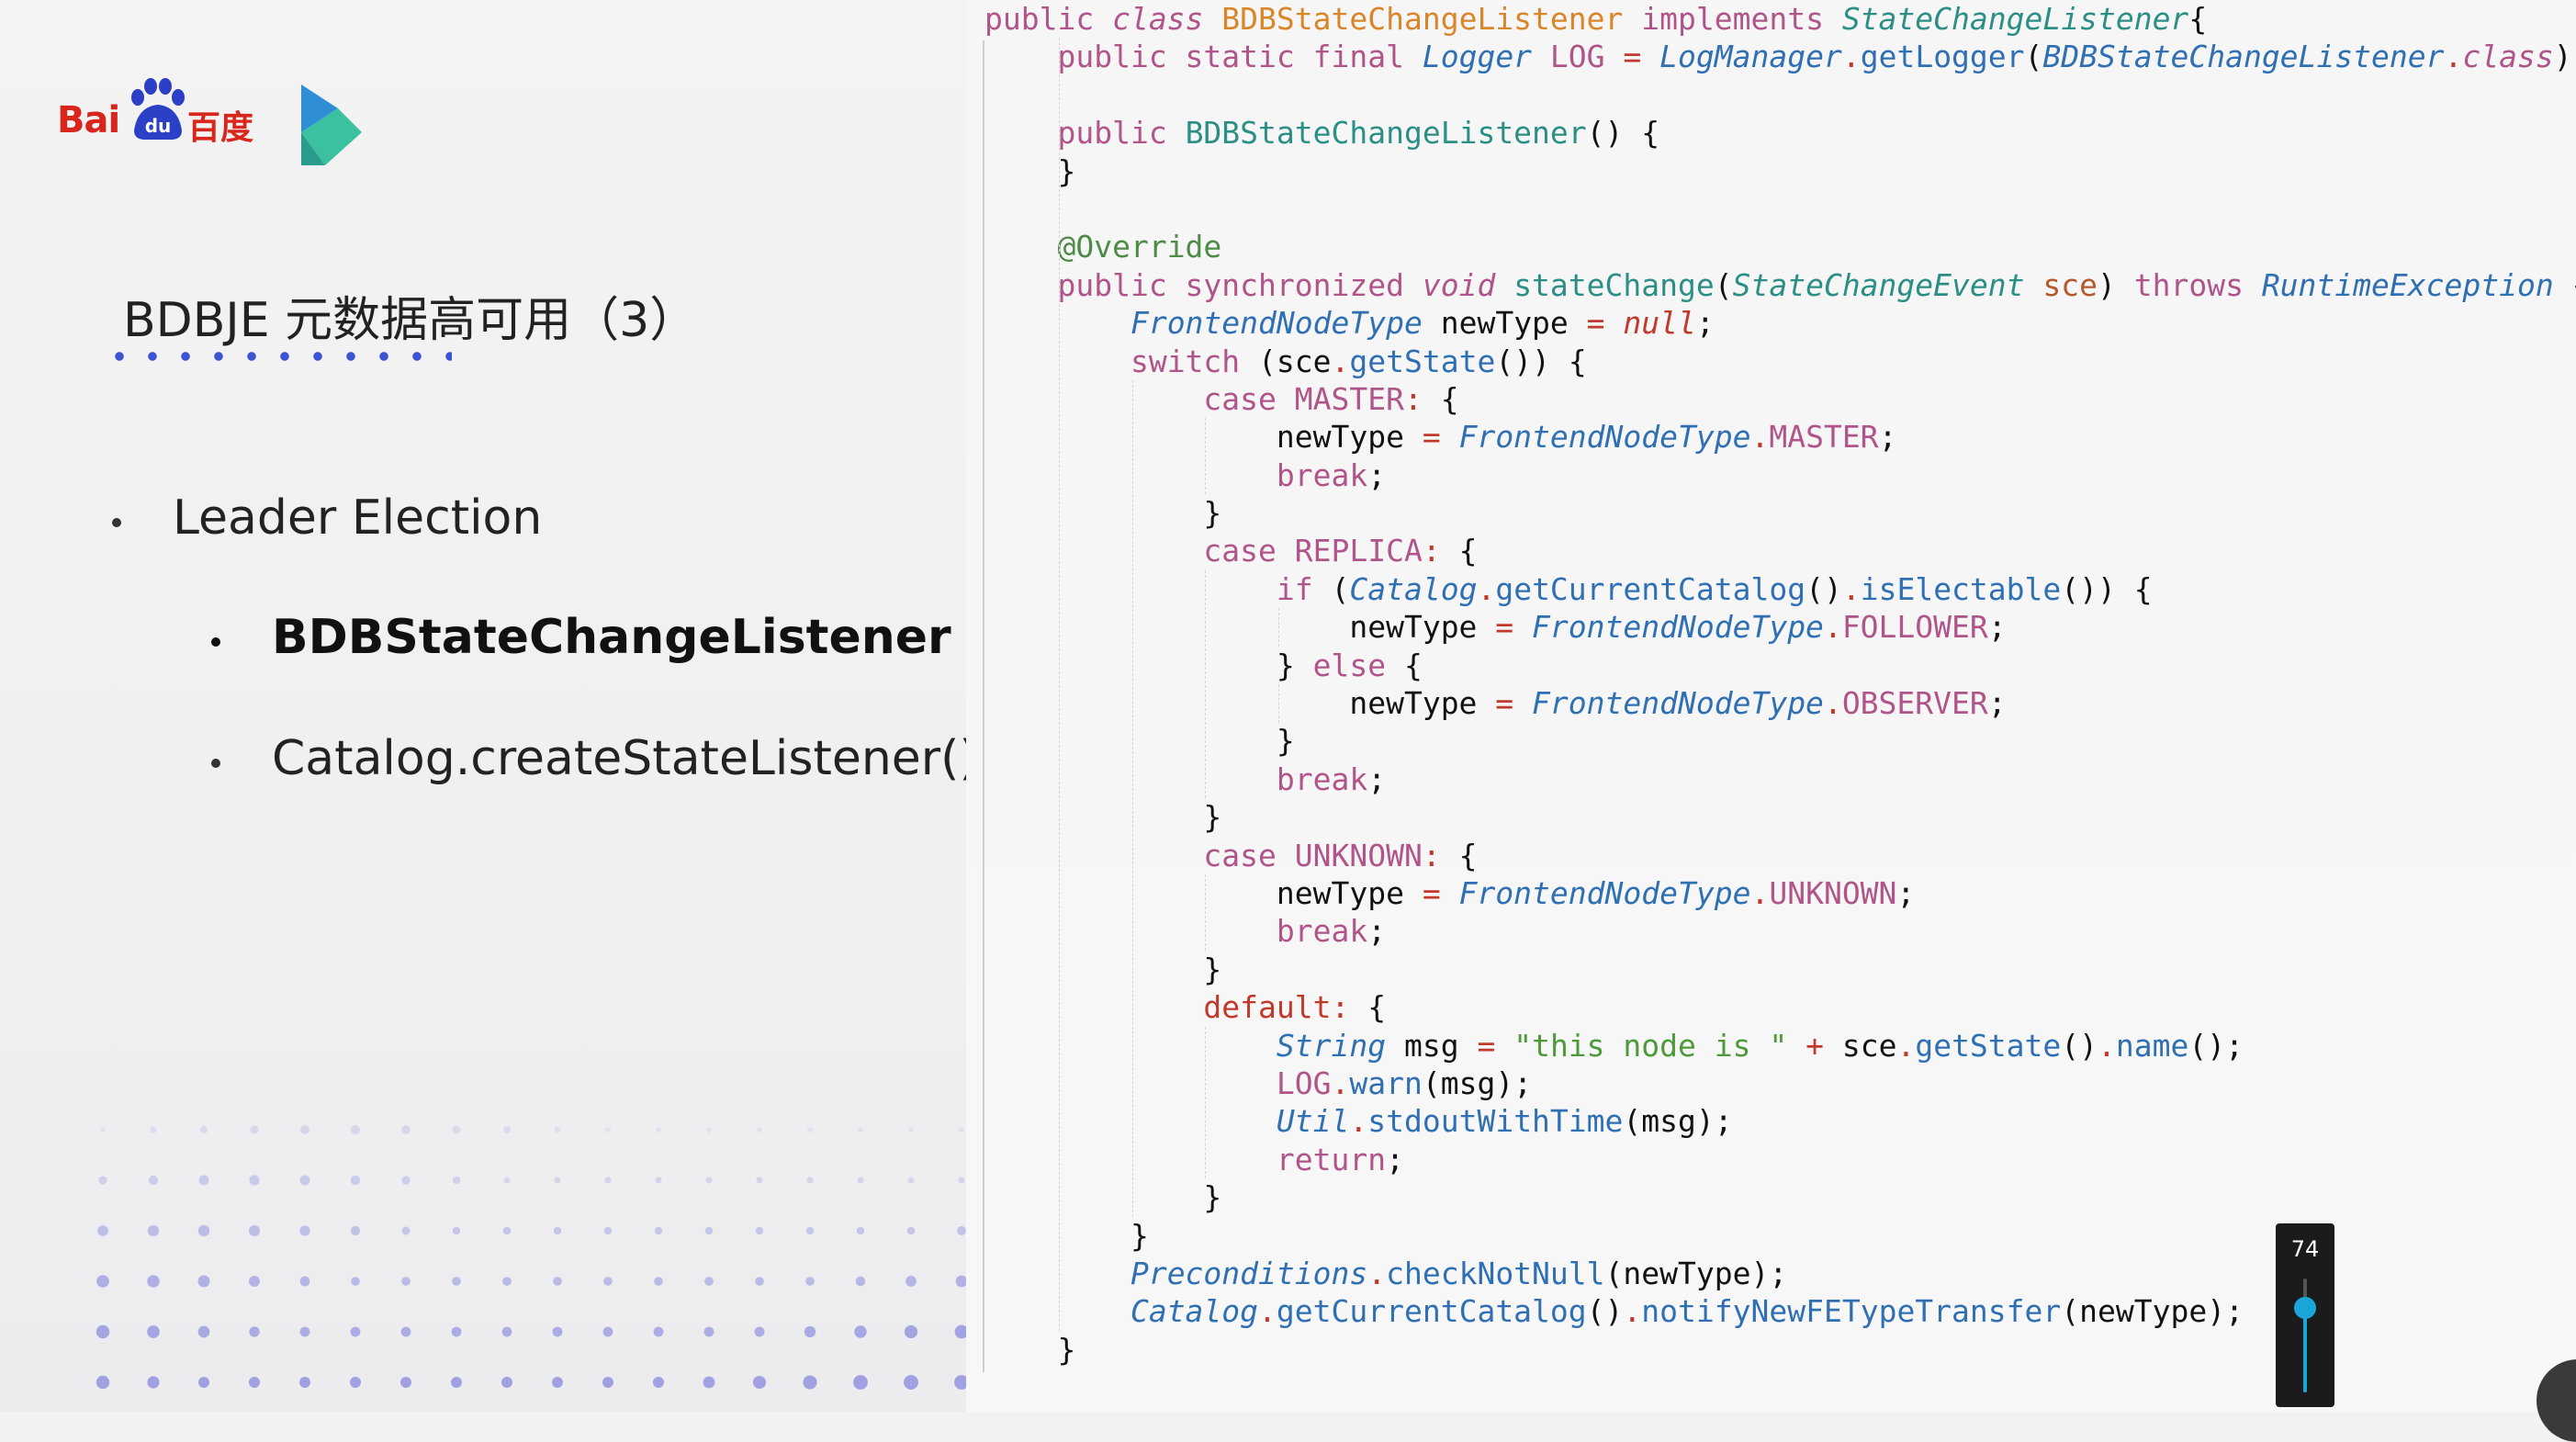  Describe the element at coordinates (1887, 284) in the screenshot. I see `code-token: StateChangeEvent` at that location.